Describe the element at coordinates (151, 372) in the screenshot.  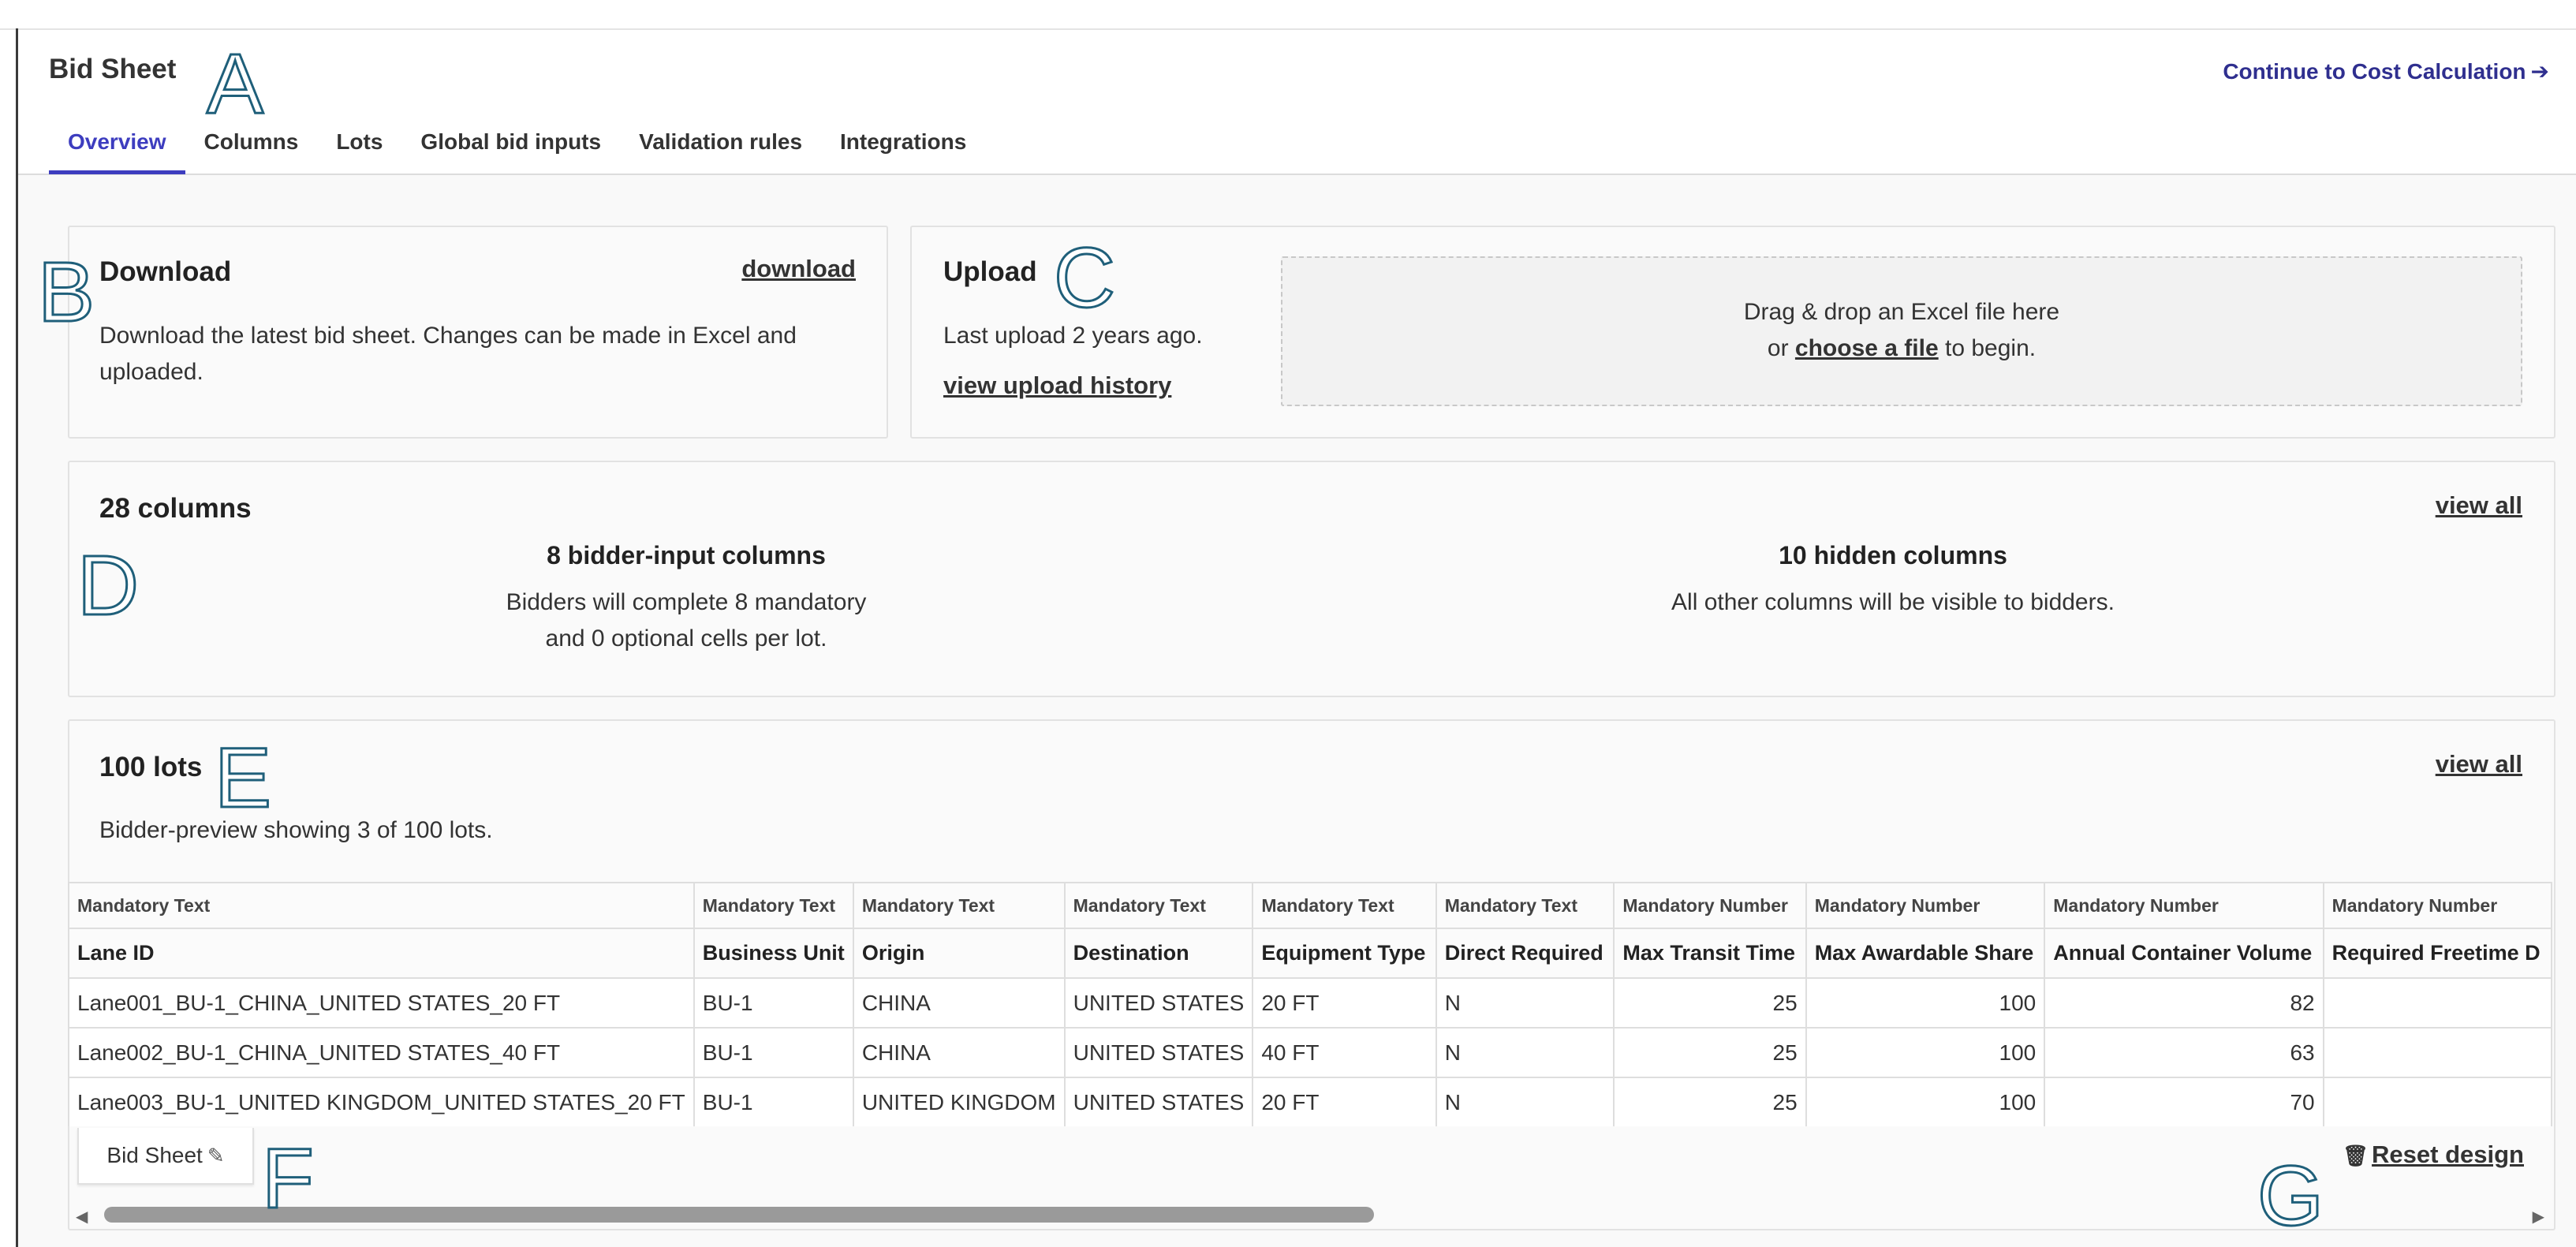
I see `download-description-line2: uploaded.` at that location.